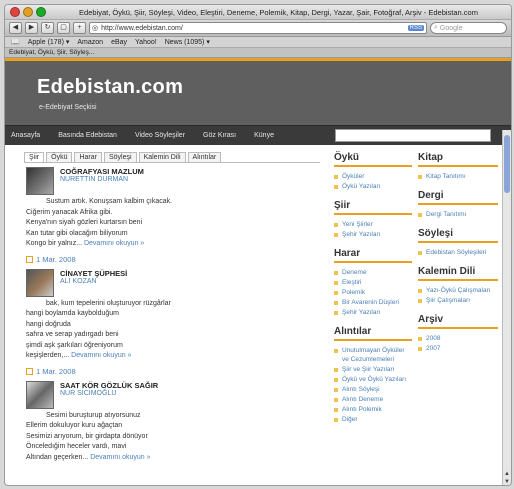 This screenshot has height=489, width=514. What do you see at coordinates (59, 157) in the screenshot?
I see `tab-oyku: Öykü` at bounding box center [59, 157].